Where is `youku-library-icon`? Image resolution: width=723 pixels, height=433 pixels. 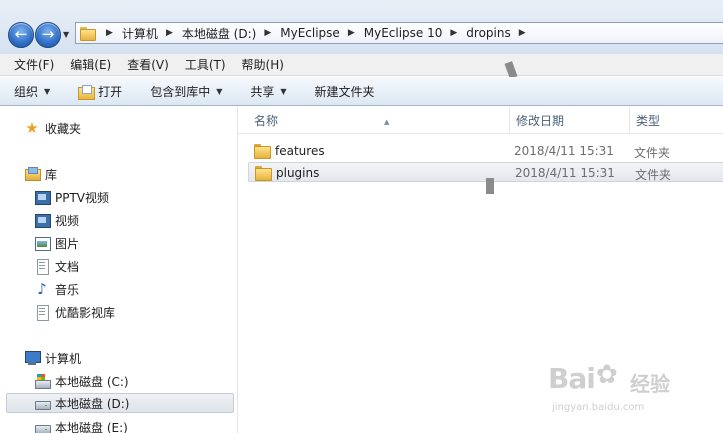 youku-library-icon is located at coordinates (42, 312).